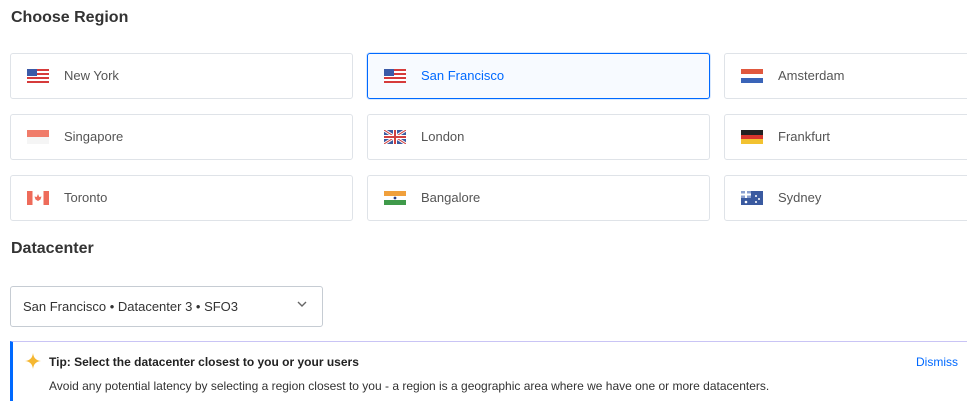 This screenshot has height=401, width=967. What do you see at coordinates (131, 306) in the screenshot?
I see `datacenter-select-value: San Francisco • Datacenter 3 • SFO3` at bounding box center [131, 306].